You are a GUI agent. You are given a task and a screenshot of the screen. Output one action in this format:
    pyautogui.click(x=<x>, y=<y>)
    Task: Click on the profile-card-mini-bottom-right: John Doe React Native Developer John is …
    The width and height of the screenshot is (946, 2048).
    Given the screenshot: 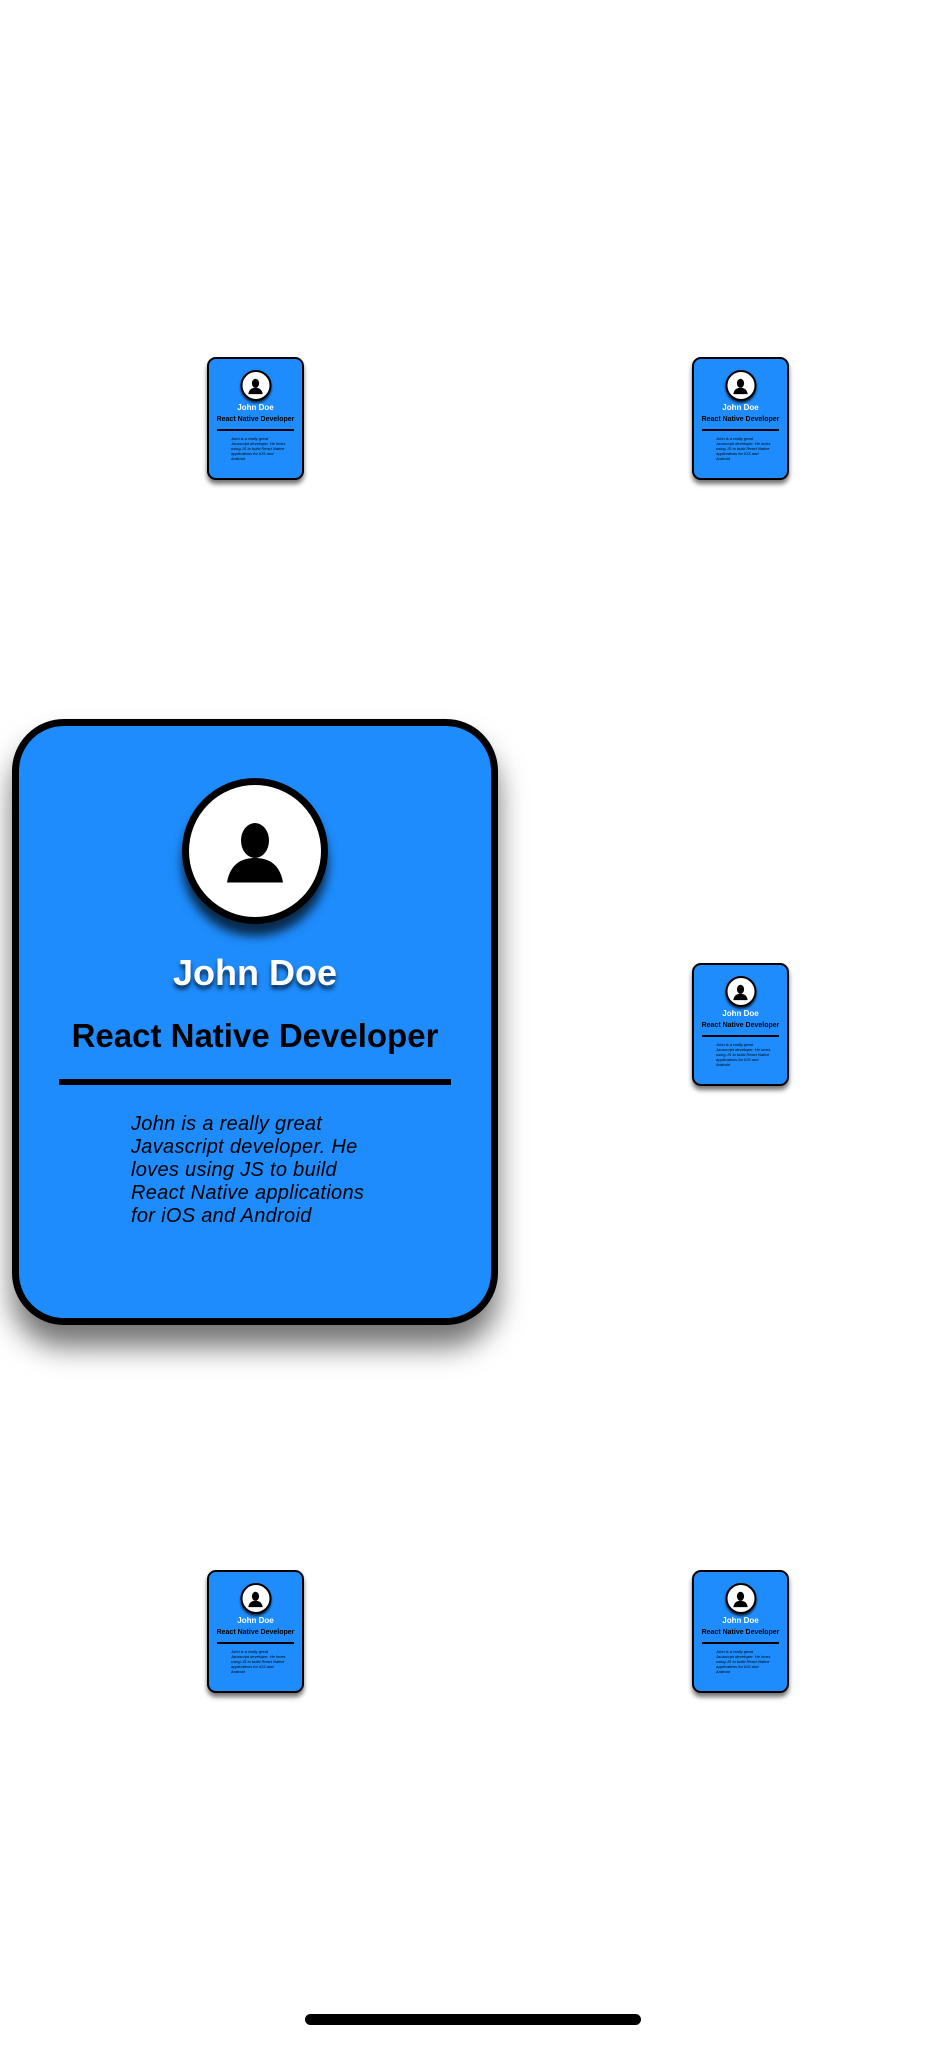 What is the action you would take?
    pyautogui.click(x=740, y=1631)
    